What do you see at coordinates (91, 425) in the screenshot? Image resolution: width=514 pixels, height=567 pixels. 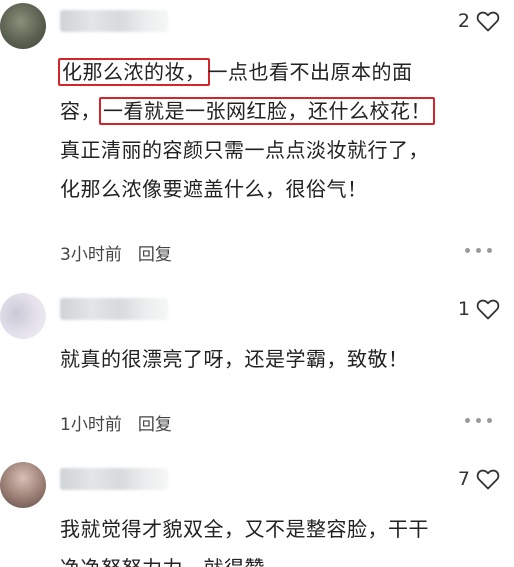 I see `timestamp: 1小时前` at bounding box center [91, 425].